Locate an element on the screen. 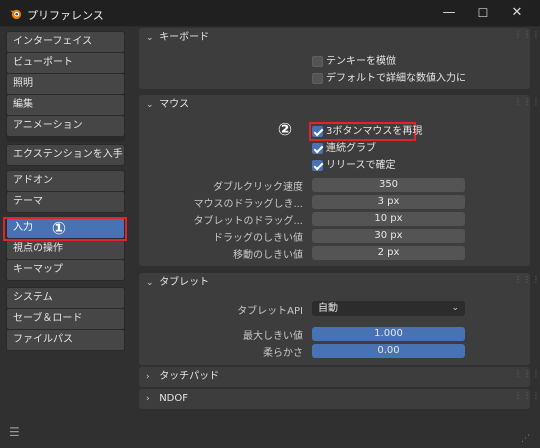  keyboard-panel: ⌄ キーボード ⋮⋮⋮ テンキーを模倣 デフォルトで詳細な数値入力に is located at coordinates (339, 58).